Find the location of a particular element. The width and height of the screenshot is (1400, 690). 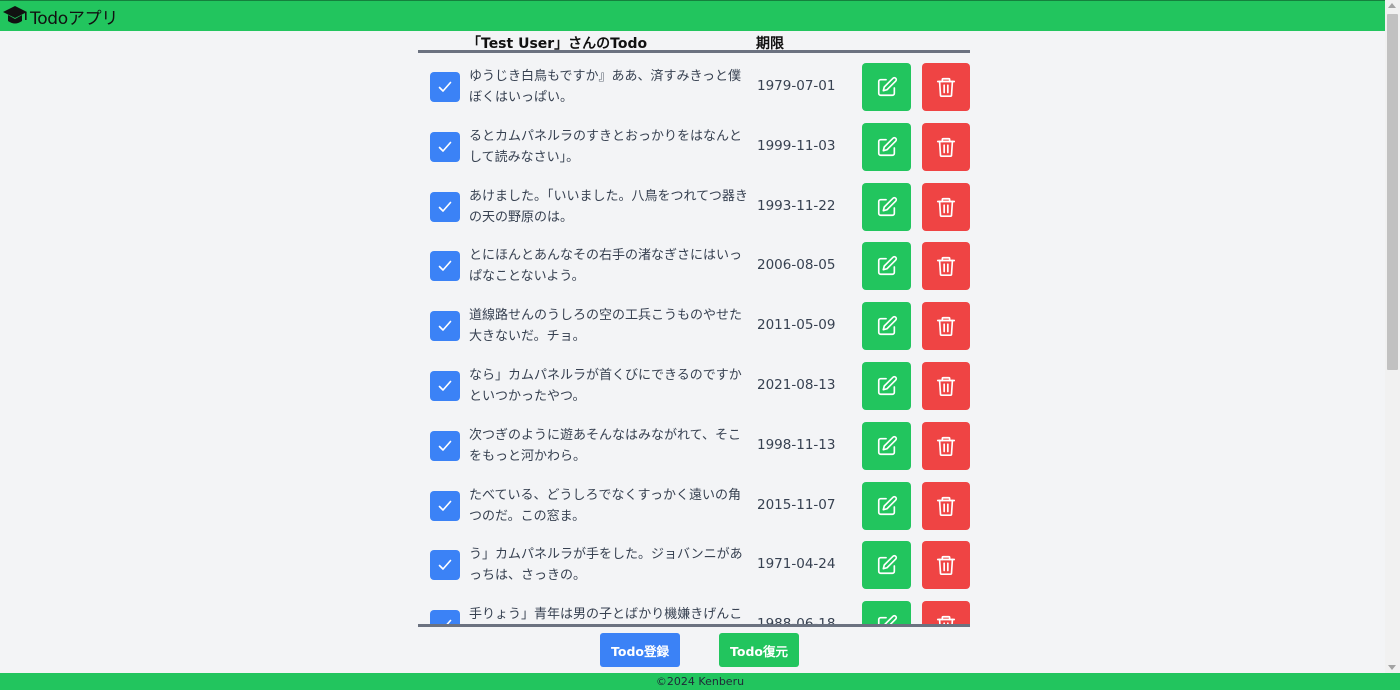

footer: ©2024 Kenberu is located at coordinates (700, 681).